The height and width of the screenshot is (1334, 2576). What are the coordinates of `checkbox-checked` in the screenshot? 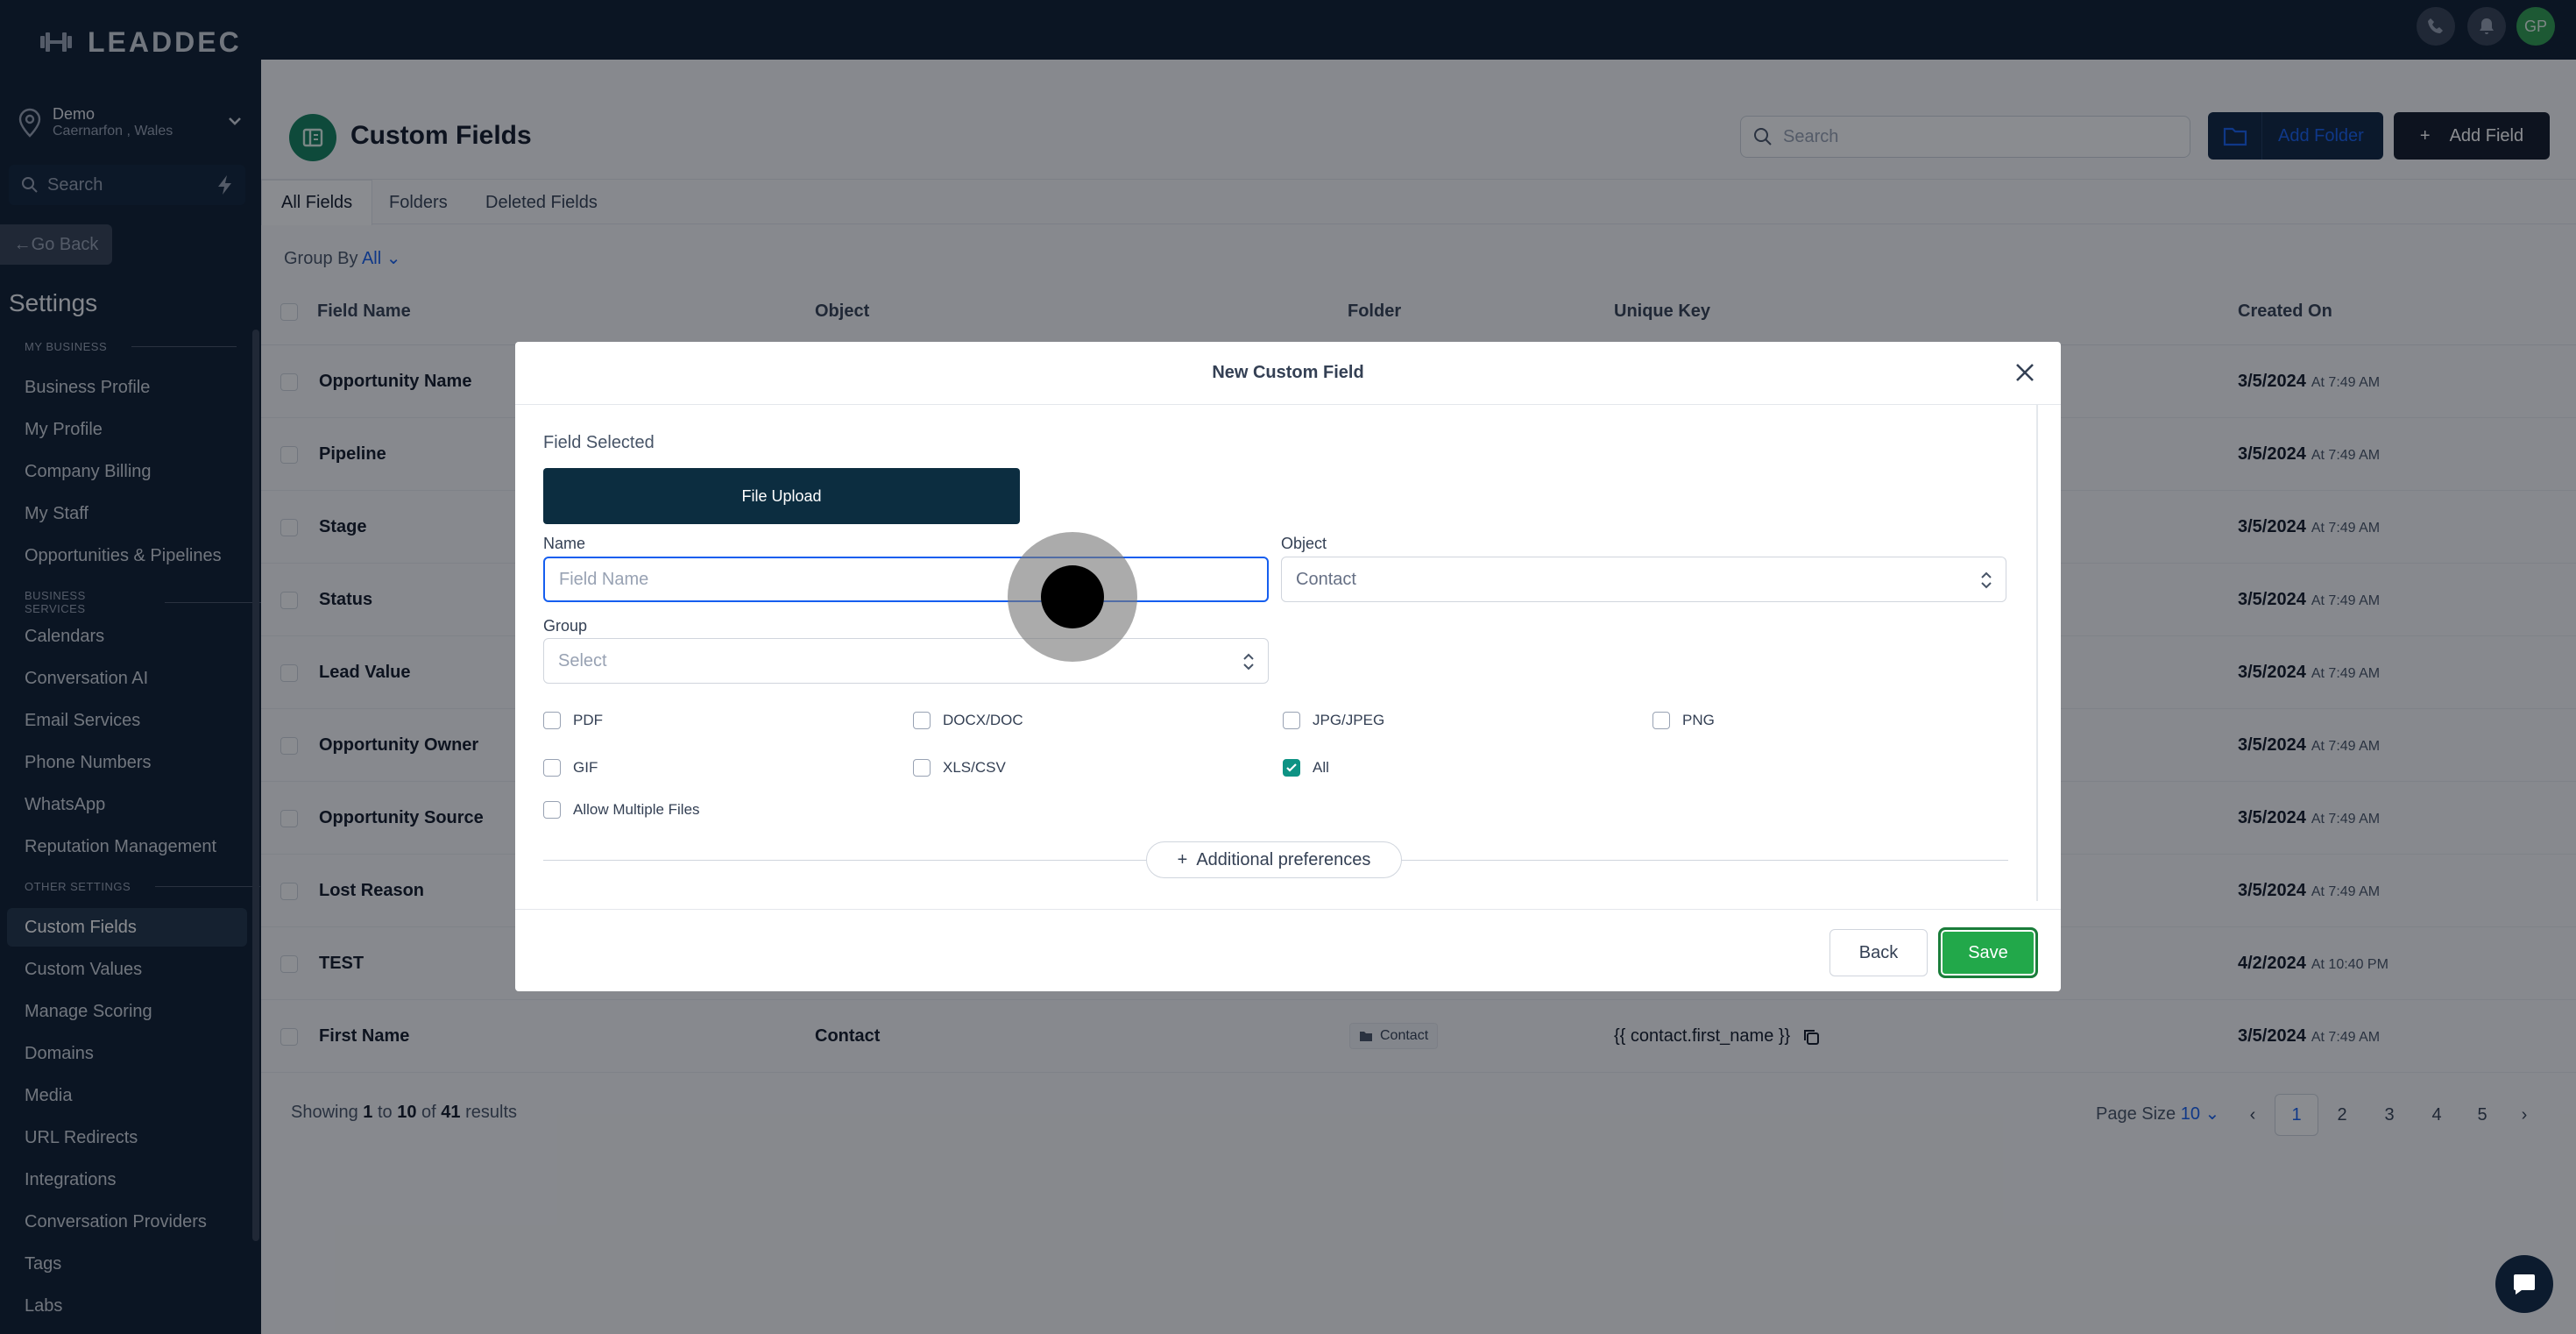 It's located at (1291, 768).